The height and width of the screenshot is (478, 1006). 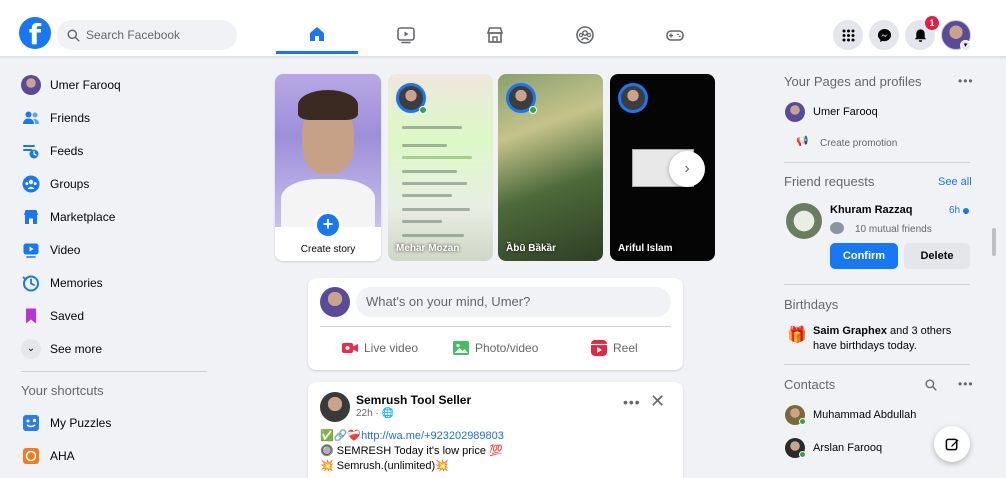 What do you see at coordinates (114, 282) in the screenshot?
I see `sidebar-item-memories: Memories` at bounding box center [114, 282].